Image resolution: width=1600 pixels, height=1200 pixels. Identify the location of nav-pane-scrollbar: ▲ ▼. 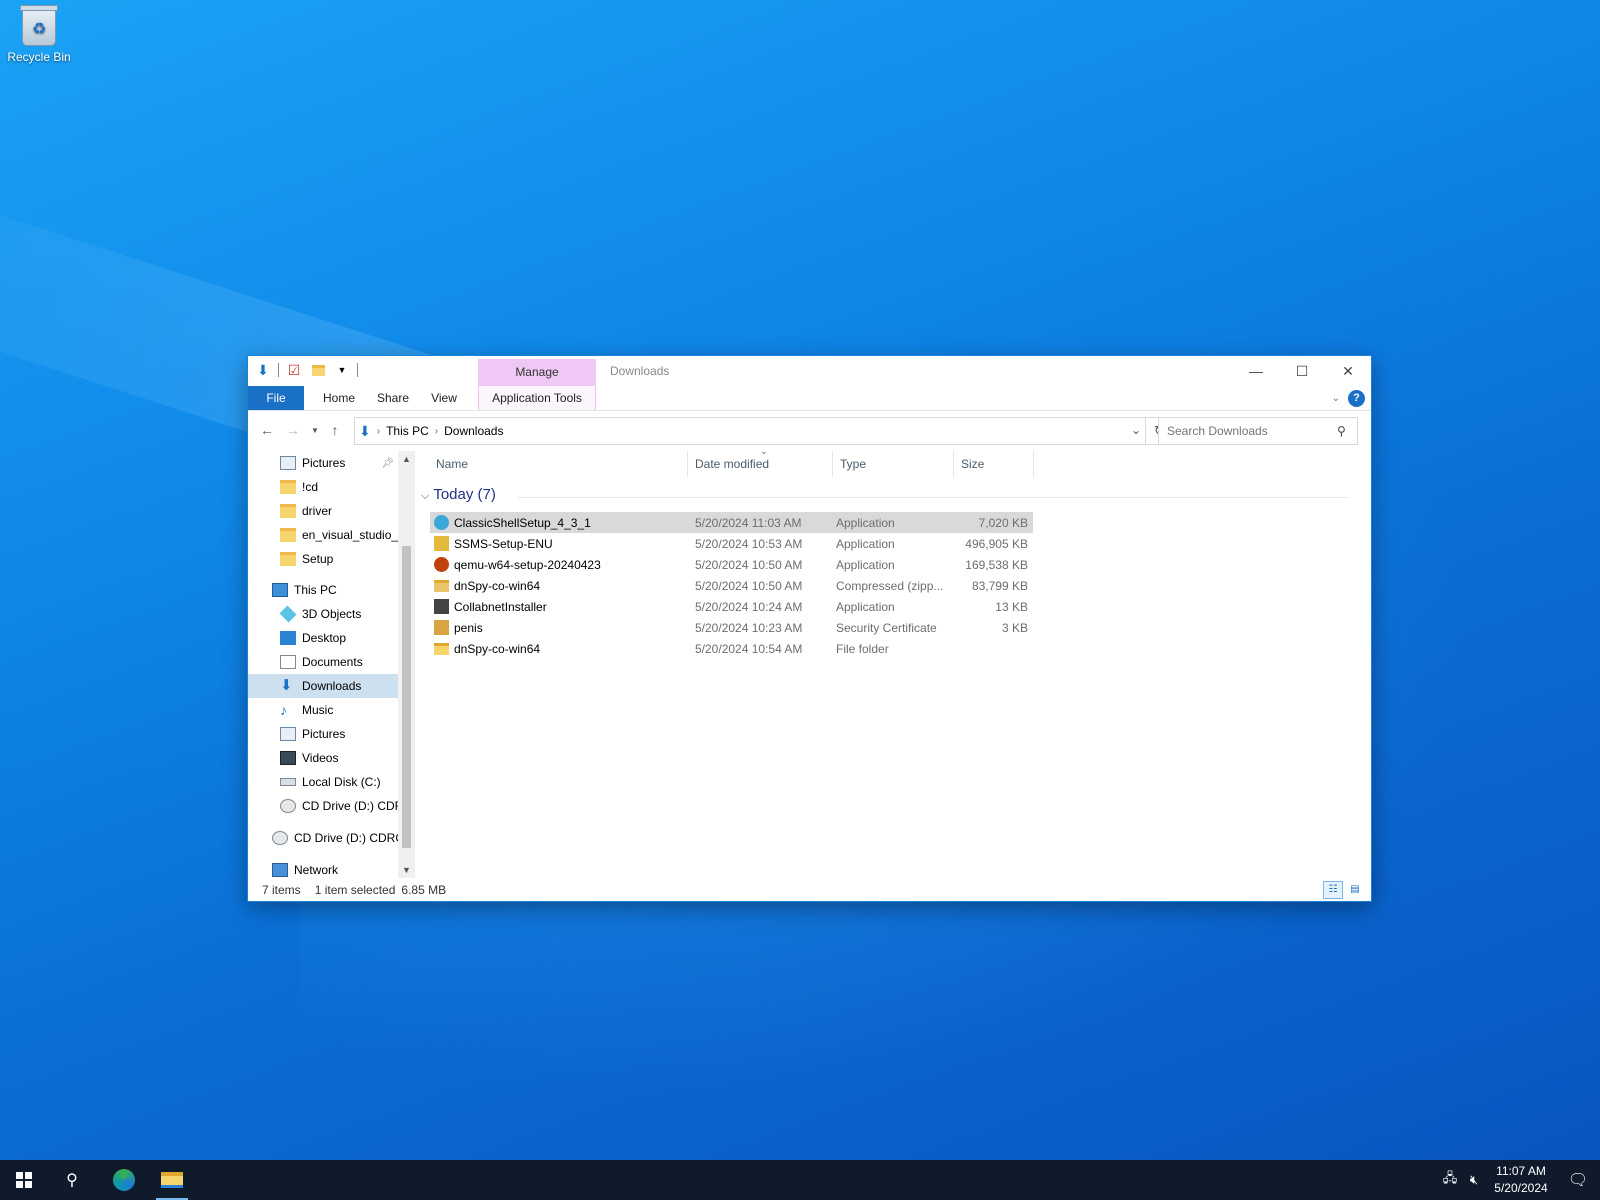
(406, 664).